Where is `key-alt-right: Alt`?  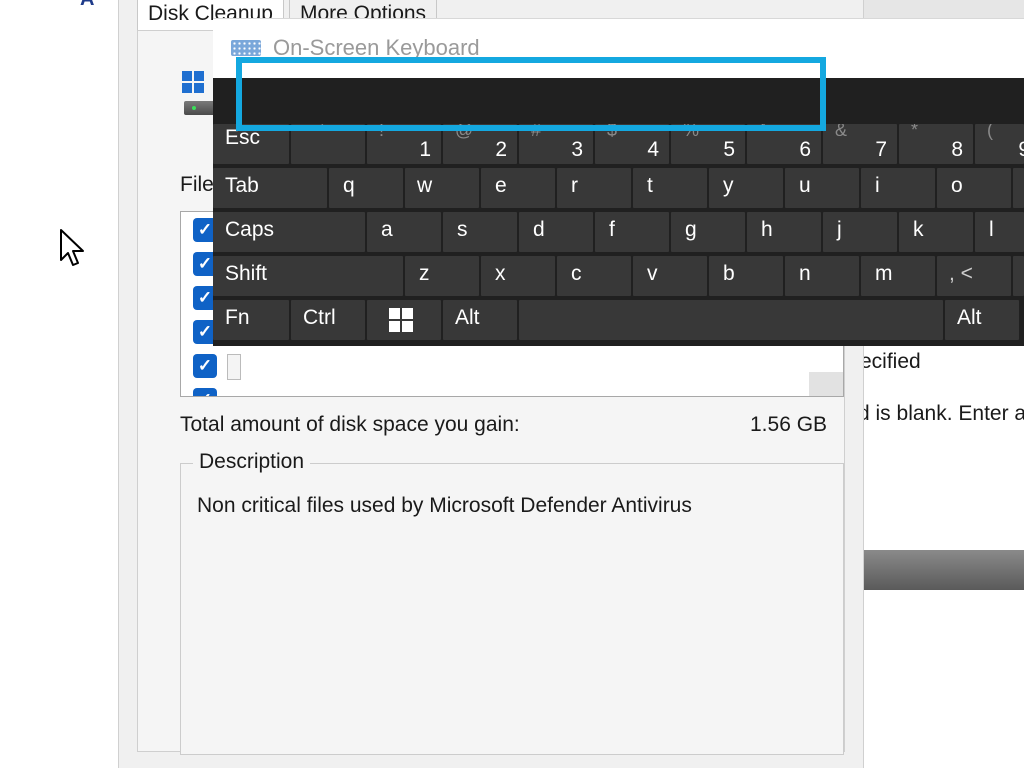
key-alt-right: Alt is located at coordinates (982, 320).